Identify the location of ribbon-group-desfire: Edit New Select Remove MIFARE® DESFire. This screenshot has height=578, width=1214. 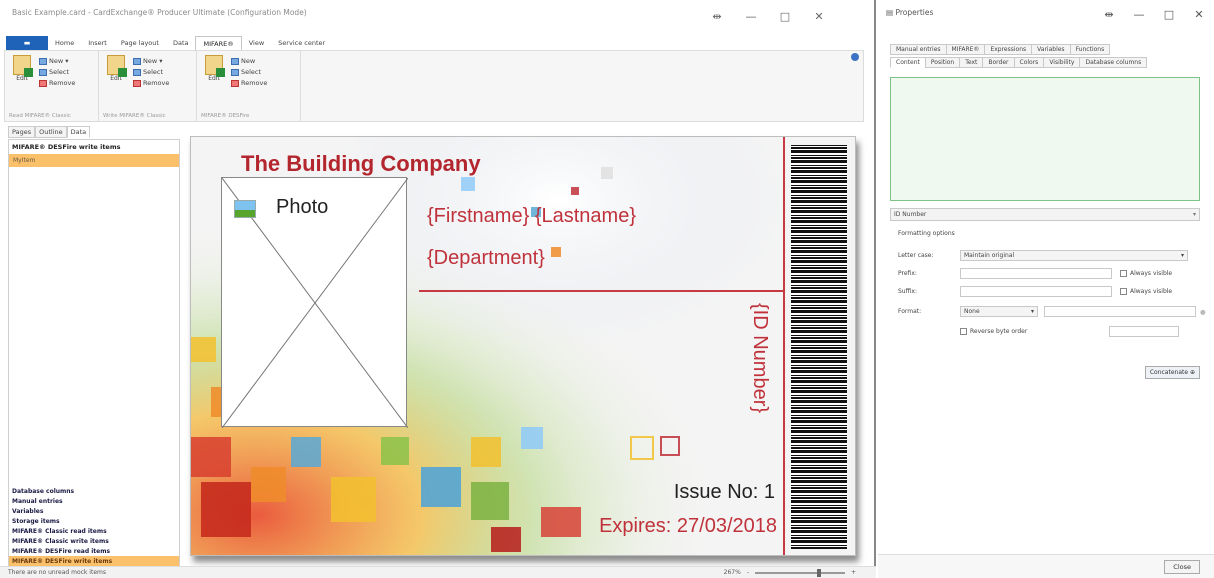
(249, 86).